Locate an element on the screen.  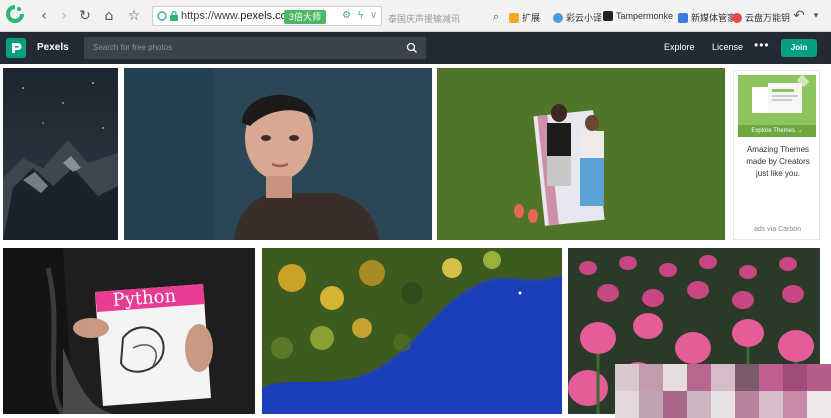
extensions-icon is located at coordinates (514, 17).